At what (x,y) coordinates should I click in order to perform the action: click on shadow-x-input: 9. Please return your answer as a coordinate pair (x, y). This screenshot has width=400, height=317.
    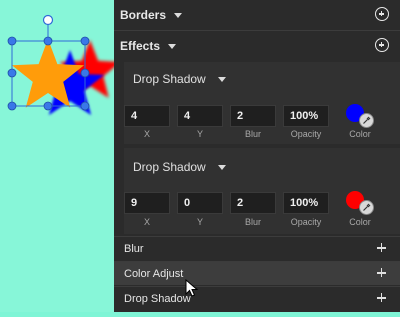
    Looking at the image, I should click on (147, 203).